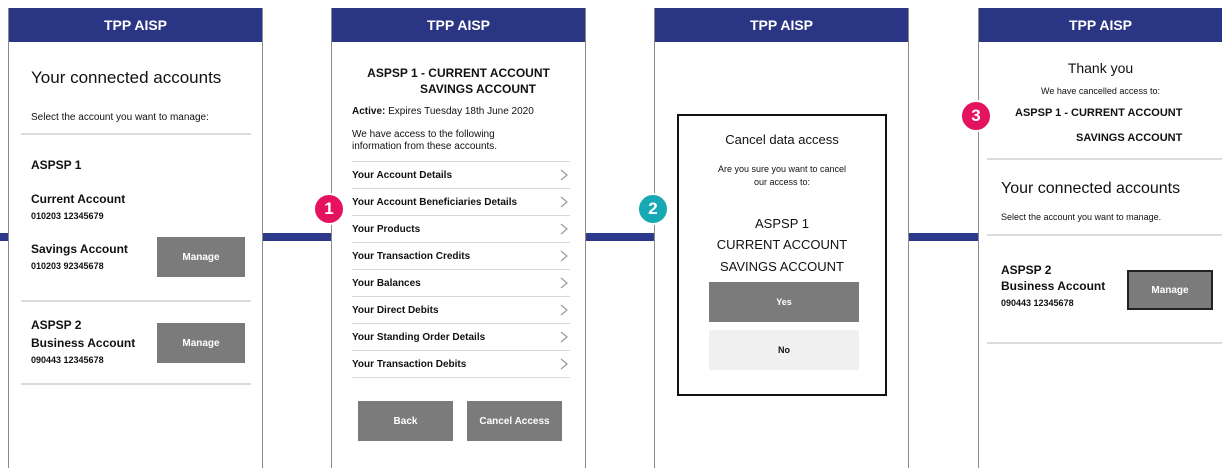  I want to click on step-badge-3: 3, so click(976, 116).